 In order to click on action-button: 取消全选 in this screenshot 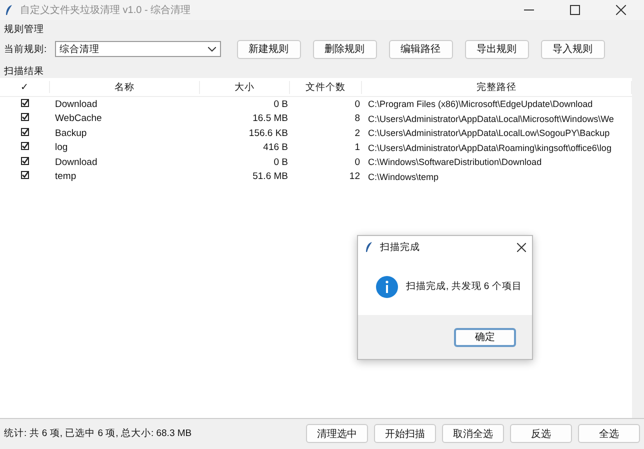, I will do `click(473, 433)`.